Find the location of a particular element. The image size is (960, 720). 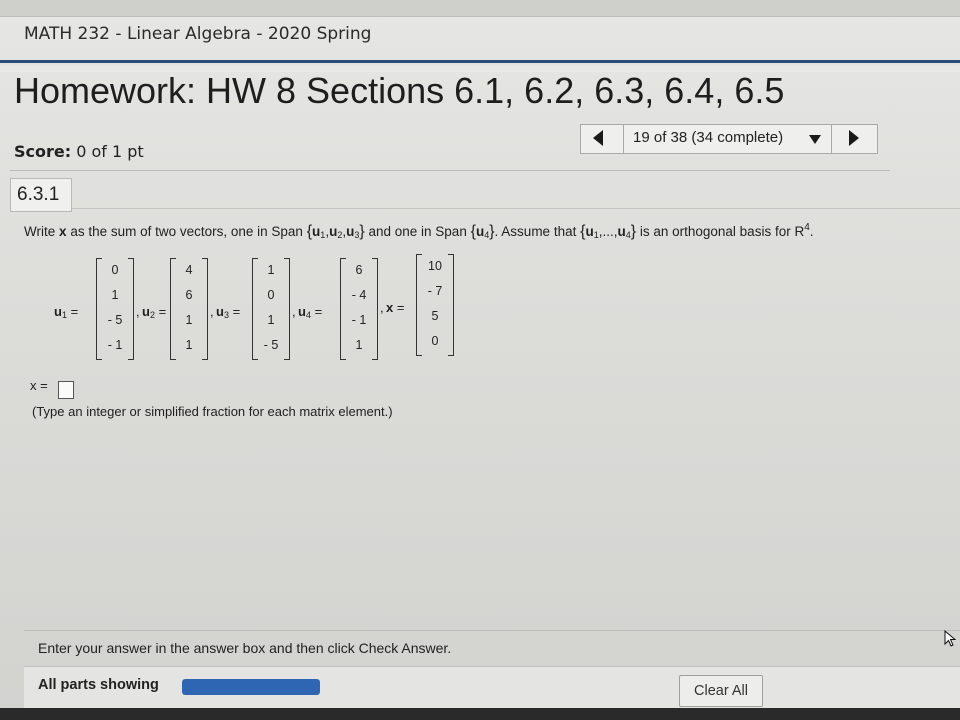

q-dots: ,..., is located at coordinates (608, 231).